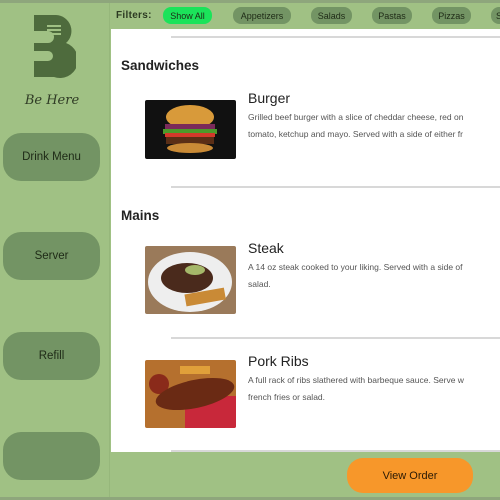  I want to click on filter-salads: Salads, so click(331, 15).